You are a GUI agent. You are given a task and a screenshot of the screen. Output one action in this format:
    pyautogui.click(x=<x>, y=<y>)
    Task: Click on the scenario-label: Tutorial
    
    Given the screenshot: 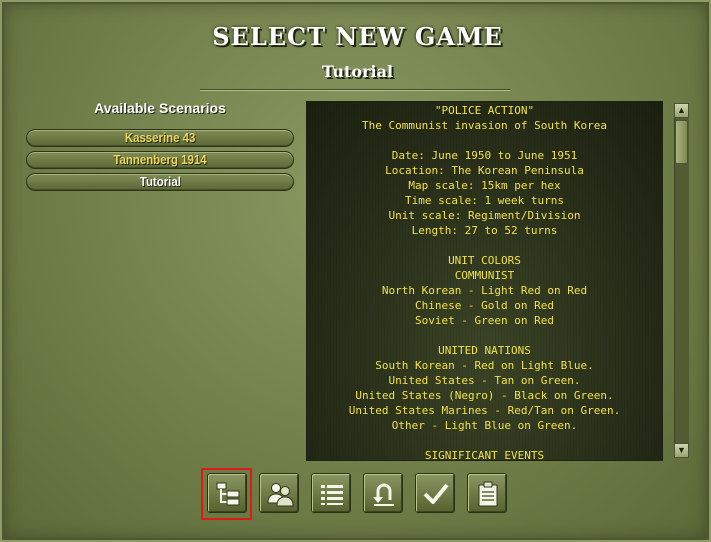 What is the action you would take?
    pyautogui.click(x=160, y=181)
    